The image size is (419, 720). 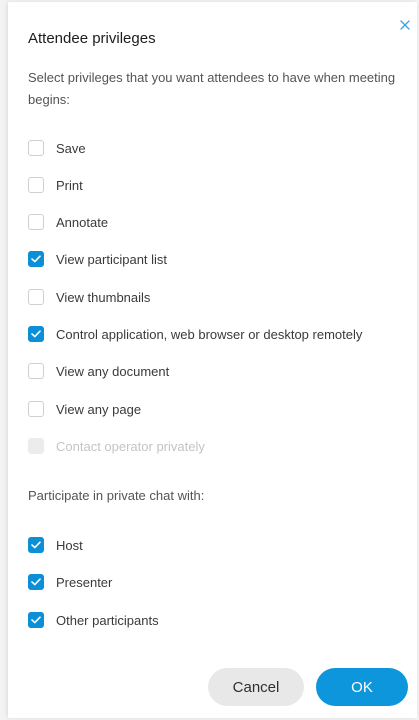 I want to click on privilege-label: Annotate, so click(x=82, y=222).